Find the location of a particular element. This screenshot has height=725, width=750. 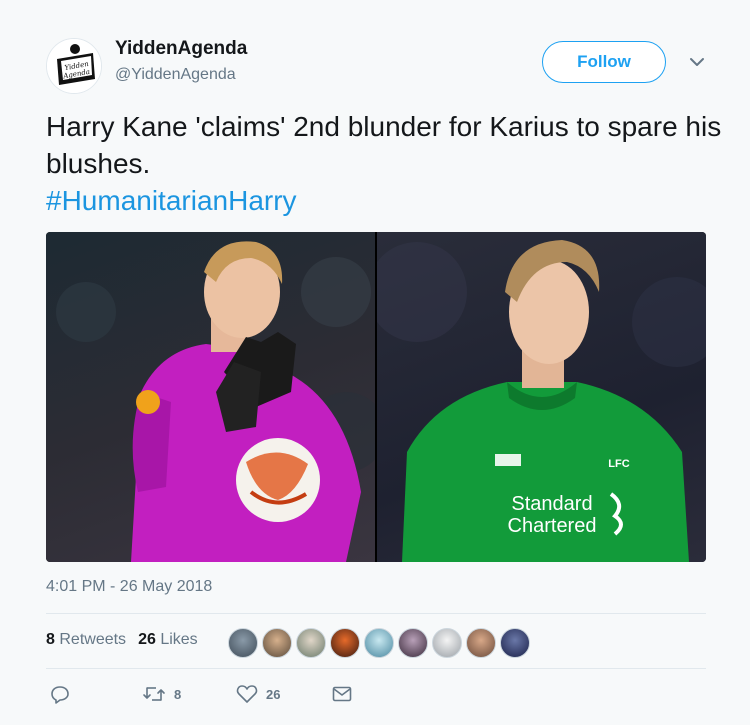

tweet-stats: 8 Retweets 26 Likes is located at coordinates (122, 640).